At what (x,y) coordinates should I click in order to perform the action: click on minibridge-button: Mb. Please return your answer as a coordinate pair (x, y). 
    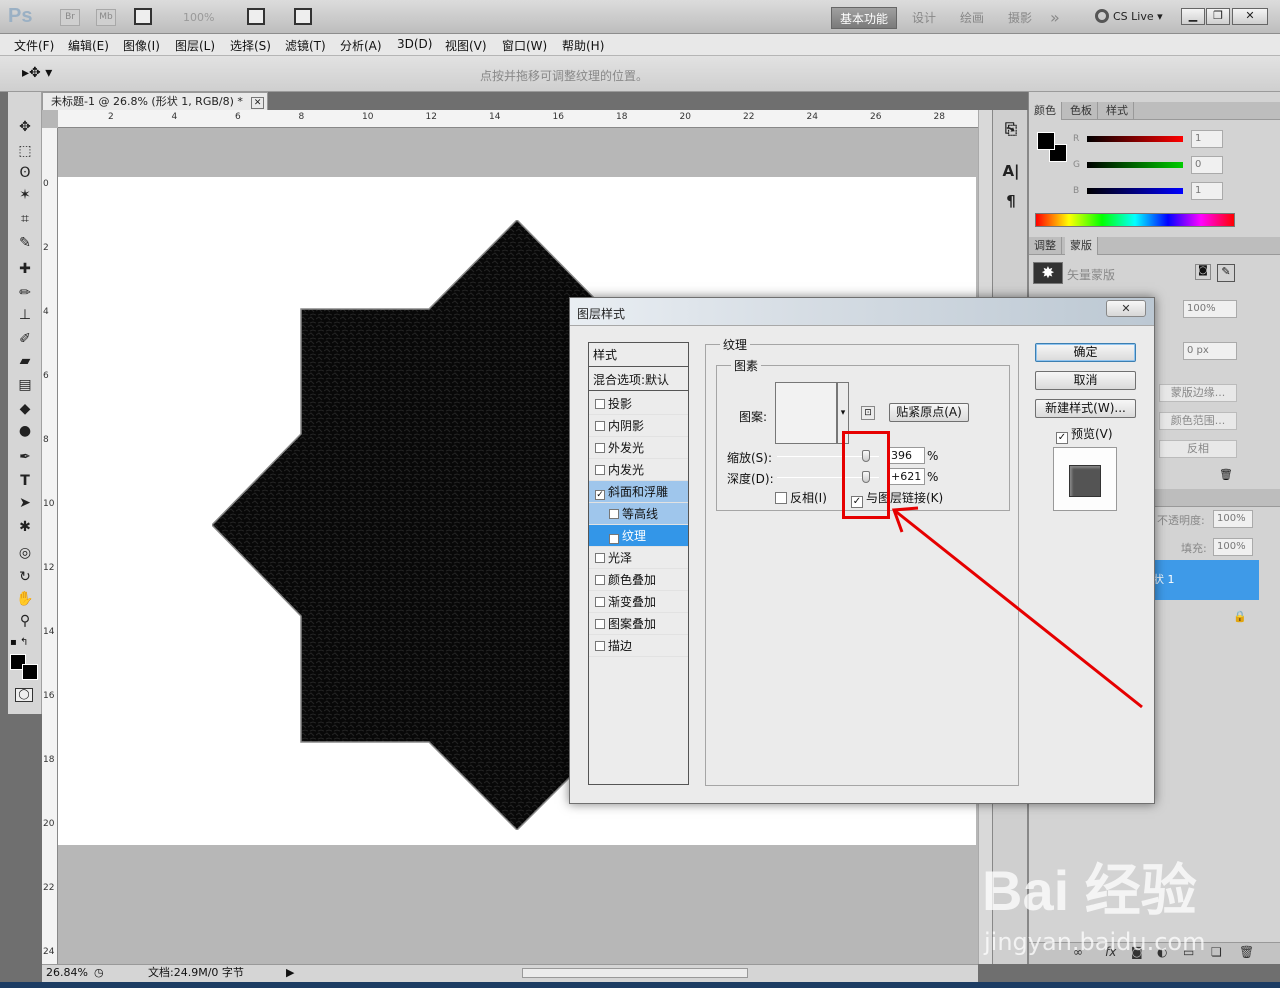
    Looking at the image, I should click on (106, 17).